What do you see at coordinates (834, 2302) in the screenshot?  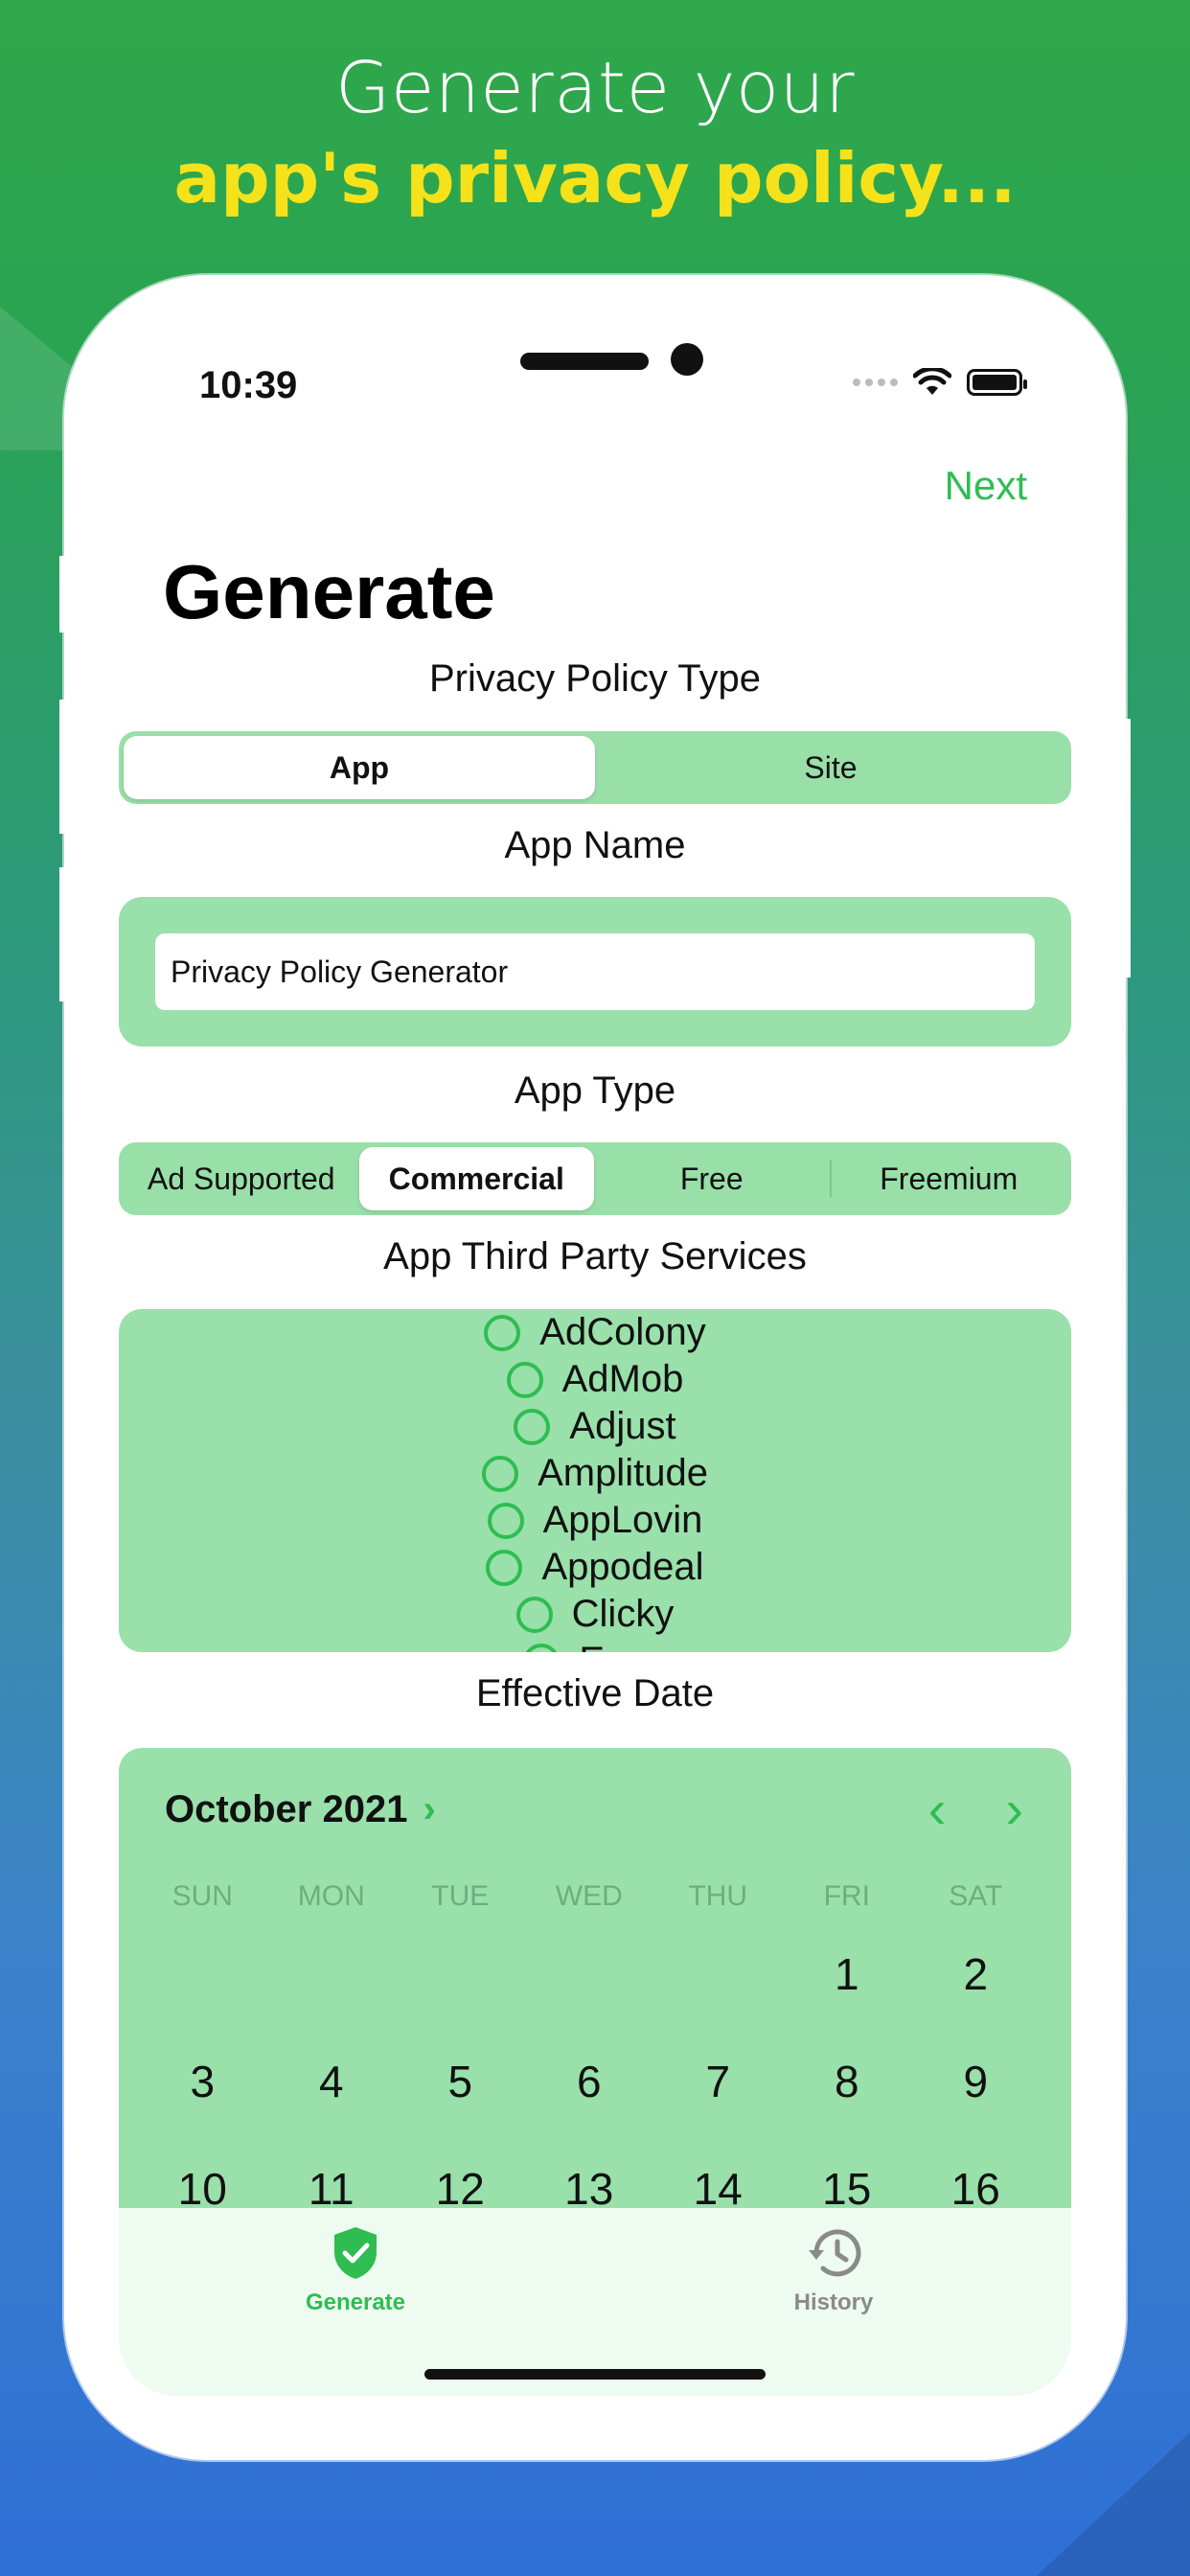 I see `tab-history-label: History` at bounding box center [834, 2302].